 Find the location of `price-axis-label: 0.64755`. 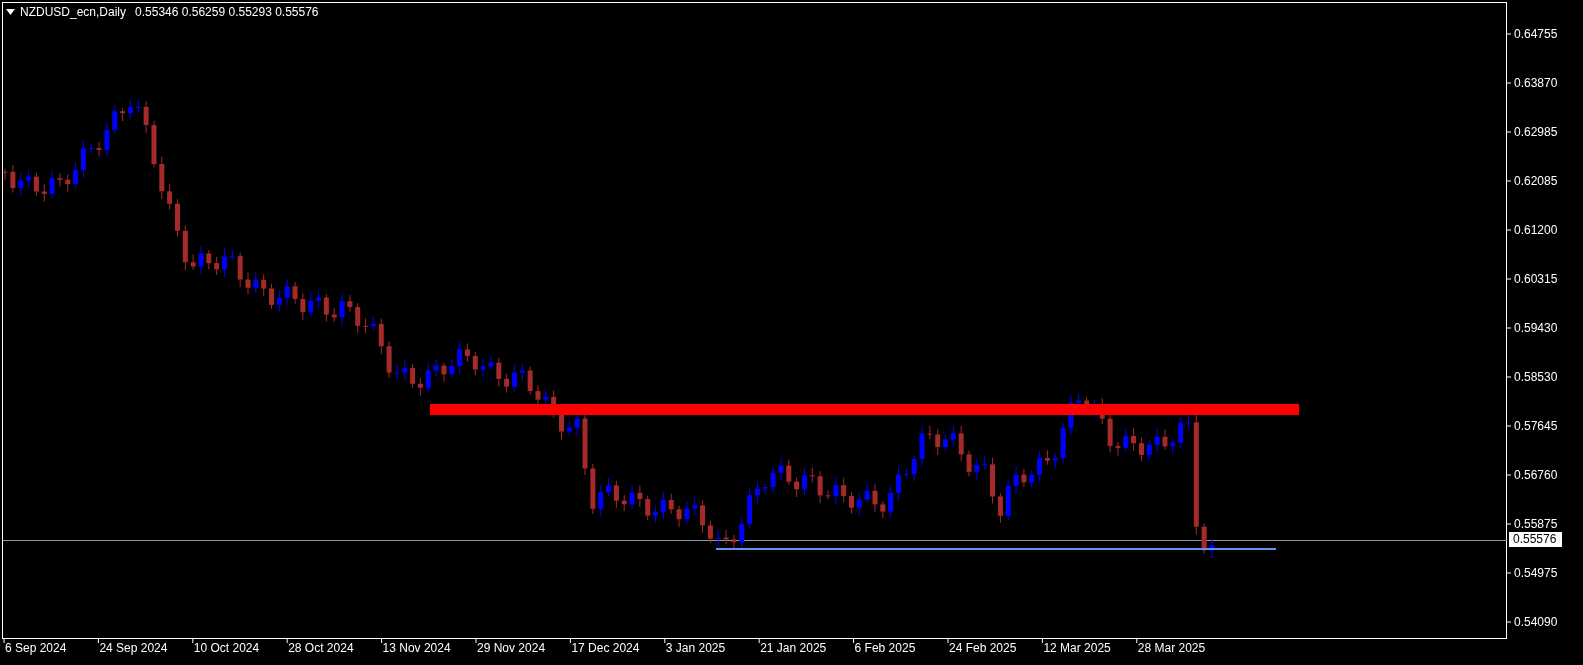

price-axis-label: 0.64755 is located at coordinates (1536, 34).